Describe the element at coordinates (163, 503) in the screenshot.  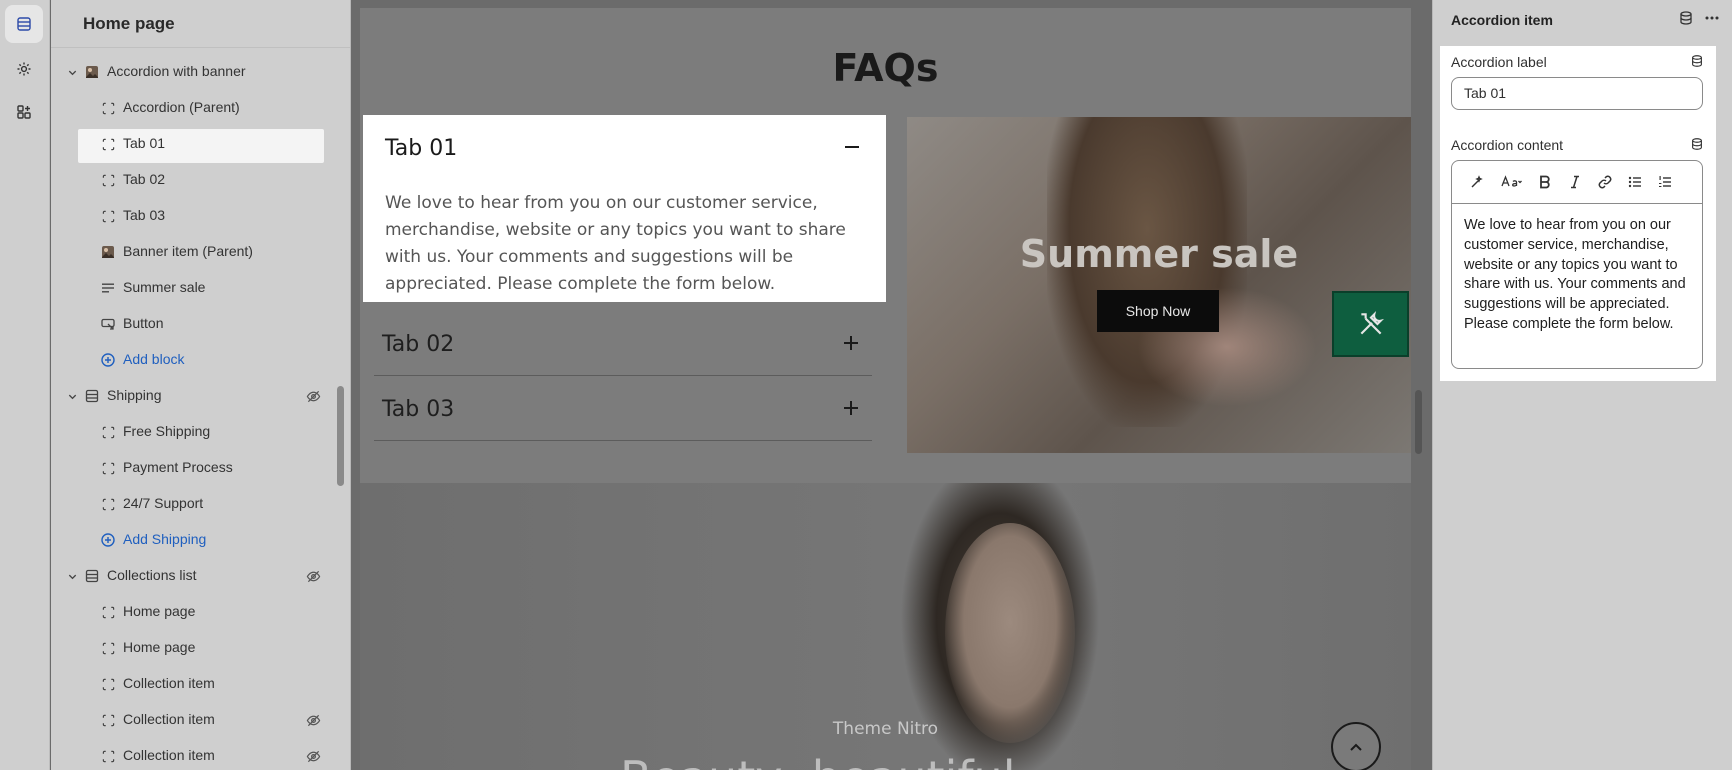
I see `tree-item-label: 24/7 Support` at that location.